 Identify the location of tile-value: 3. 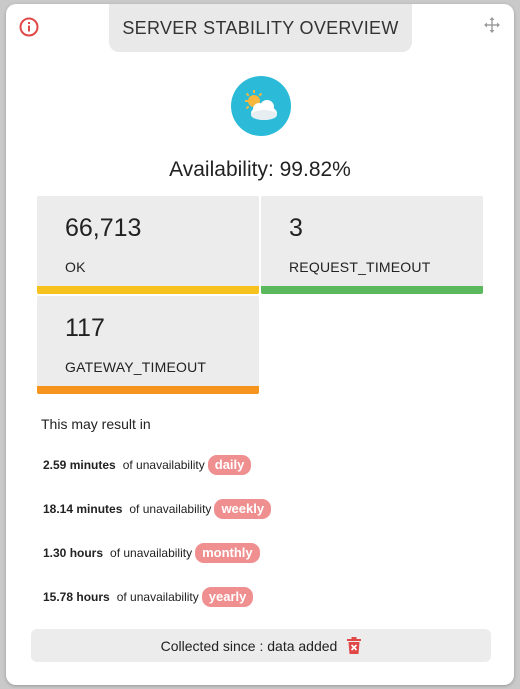
(296, 228).